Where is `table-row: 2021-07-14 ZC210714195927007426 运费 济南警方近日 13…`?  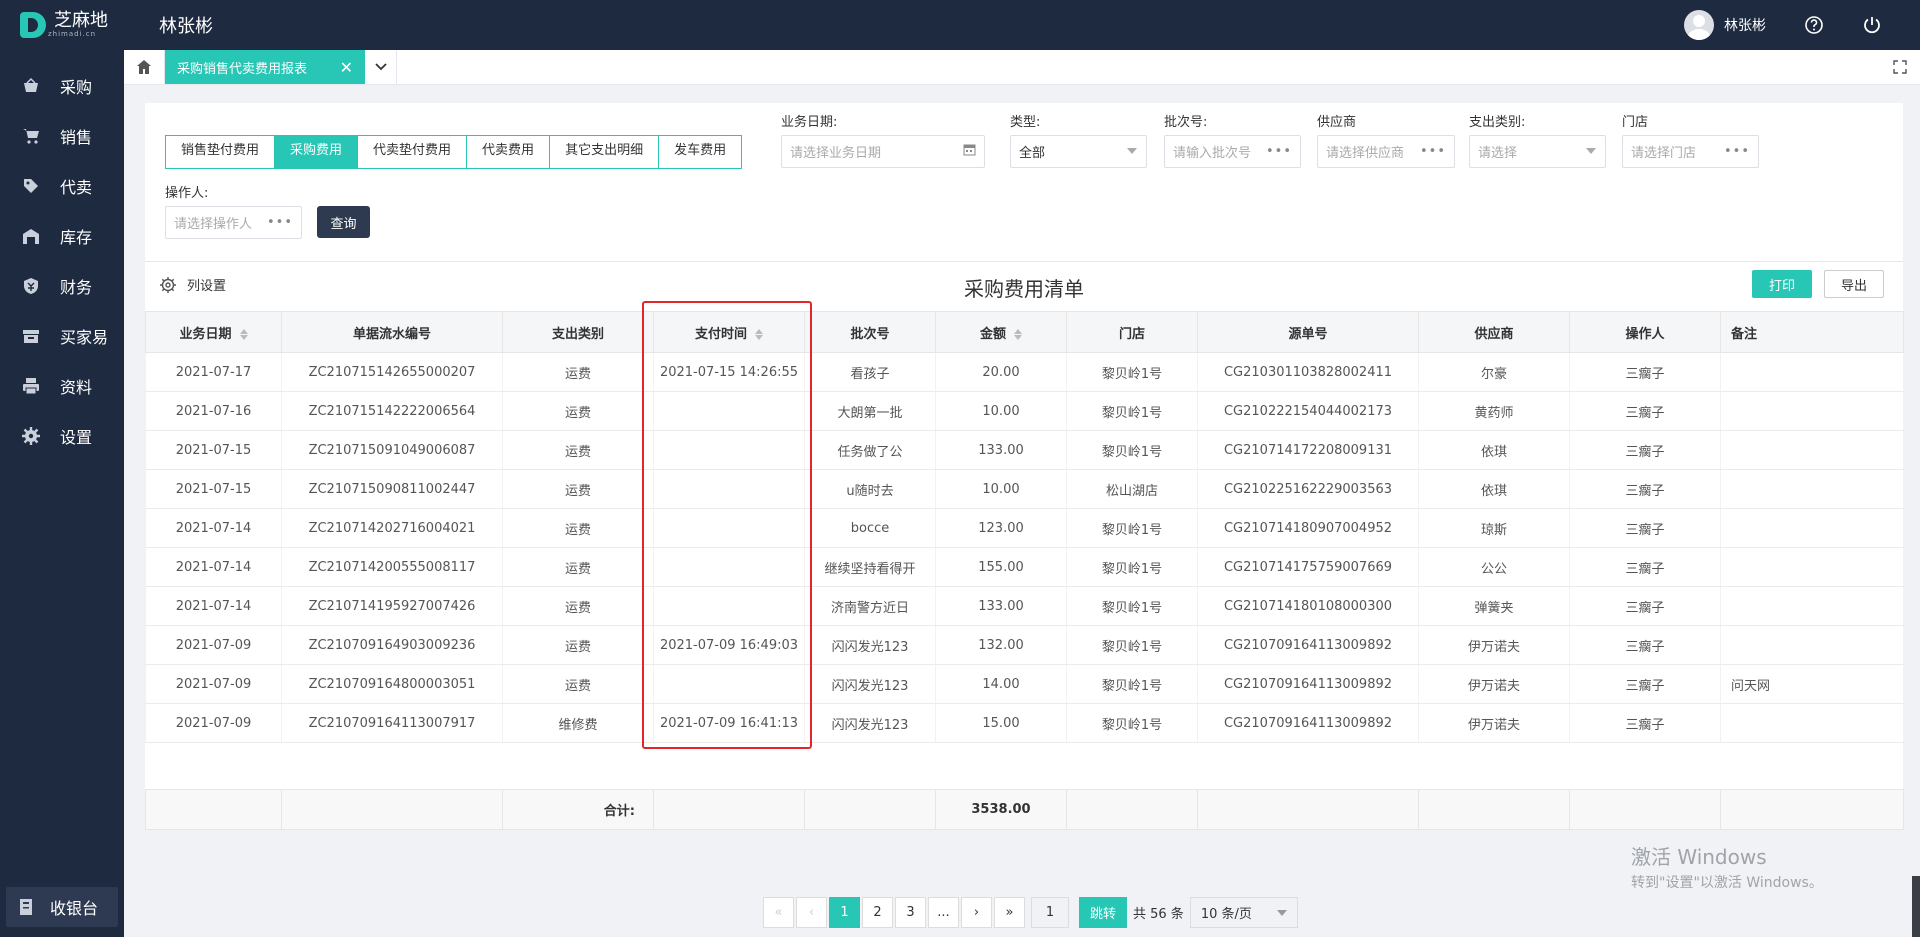
table-row: 2021-07-14 ZC210714195927007426 运费 济南警方近日 13… is located at coordinates (1024, 606).